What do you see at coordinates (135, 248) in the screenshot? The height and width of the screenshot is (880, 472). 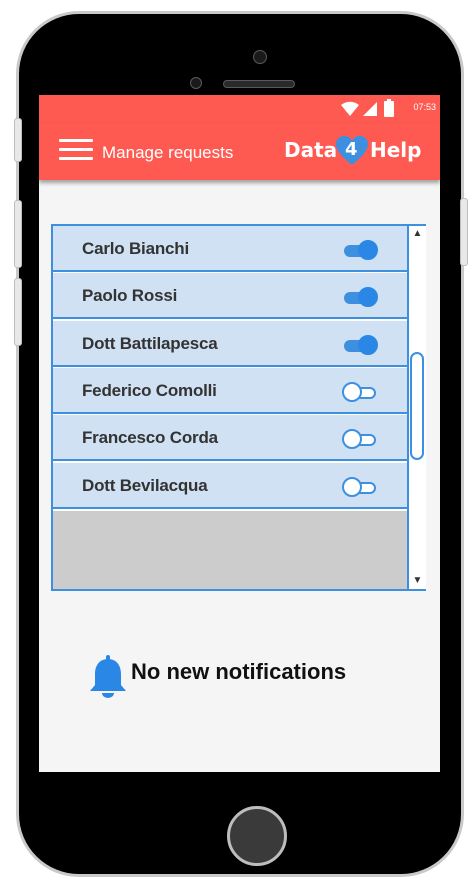 I see `request-name: Carlo Bianchi` at bounding box center [135, 248].